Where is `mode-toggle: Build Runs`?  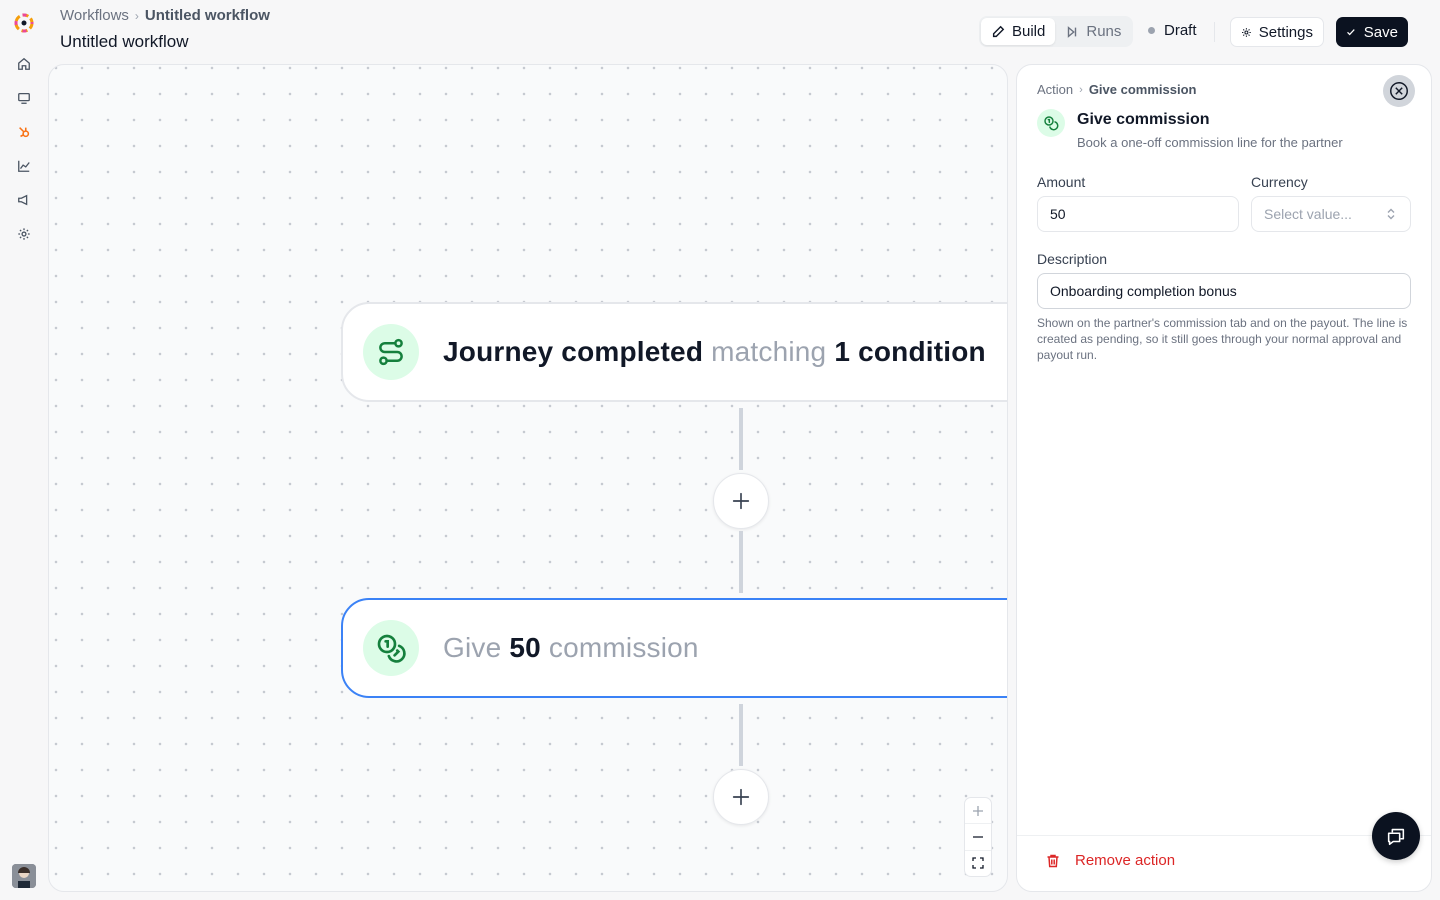
mode-toggle: Build Runs is located at coordinates (1056, 31).